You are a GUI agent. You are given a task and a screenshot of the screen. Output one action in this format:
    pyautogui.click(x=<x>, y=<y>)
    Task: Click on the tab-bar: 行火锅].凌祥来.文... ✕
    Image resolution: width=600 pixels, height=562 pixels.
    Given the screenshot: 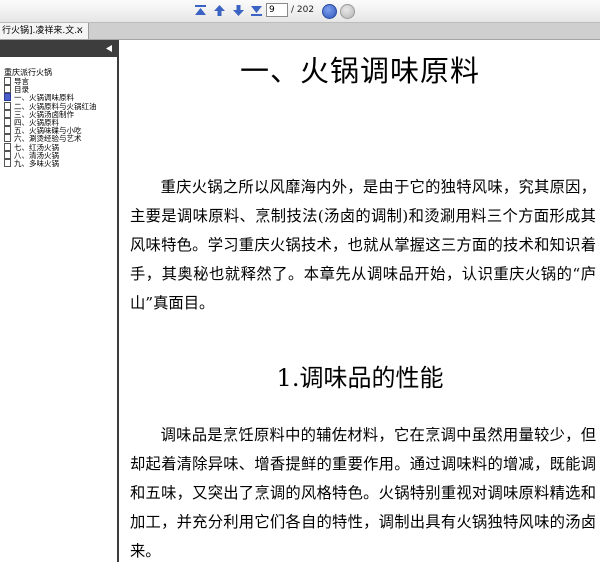 What is the action you would take?
    pyautogui.click(x=300, y=31)
    